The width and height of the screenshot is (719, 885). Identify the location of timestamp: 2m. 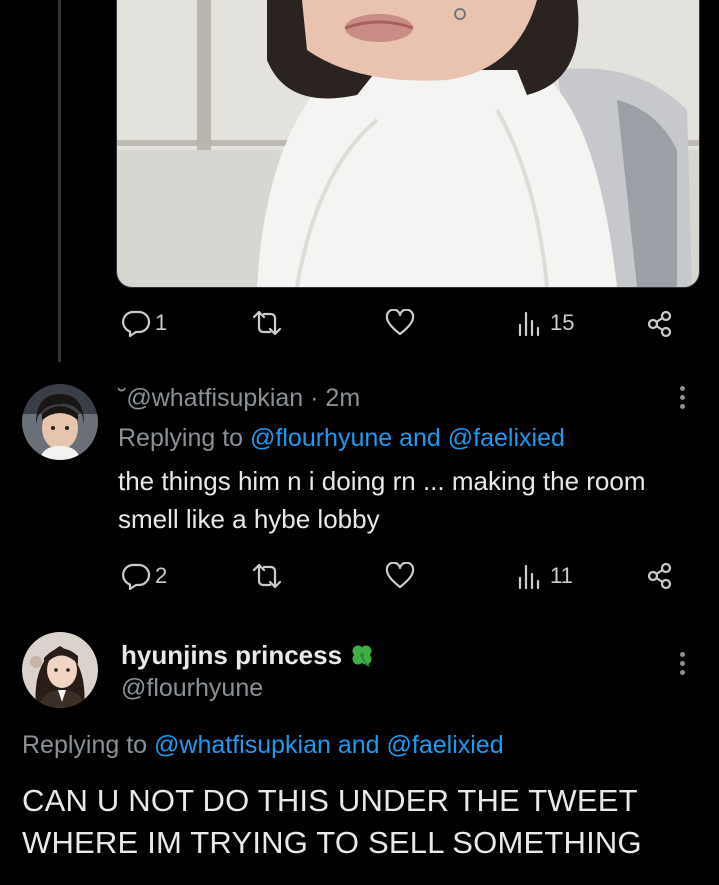
(342, 398).